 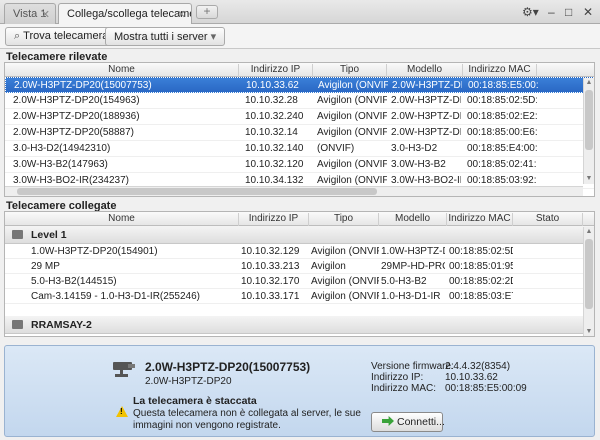 What do you see at coordinates (271, 100) in the screenshot?
I see `ip-cell: 10.10.32.28` at bounding box center [271, 100].